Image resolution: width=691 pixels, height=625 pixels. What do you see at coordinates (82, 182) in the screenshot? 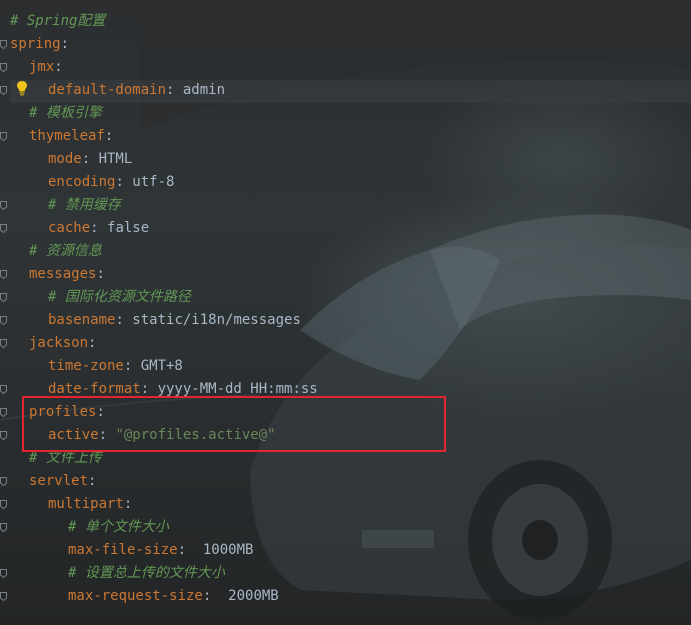
I see `yaml-key: encoding` at bounding box center [82, 182].